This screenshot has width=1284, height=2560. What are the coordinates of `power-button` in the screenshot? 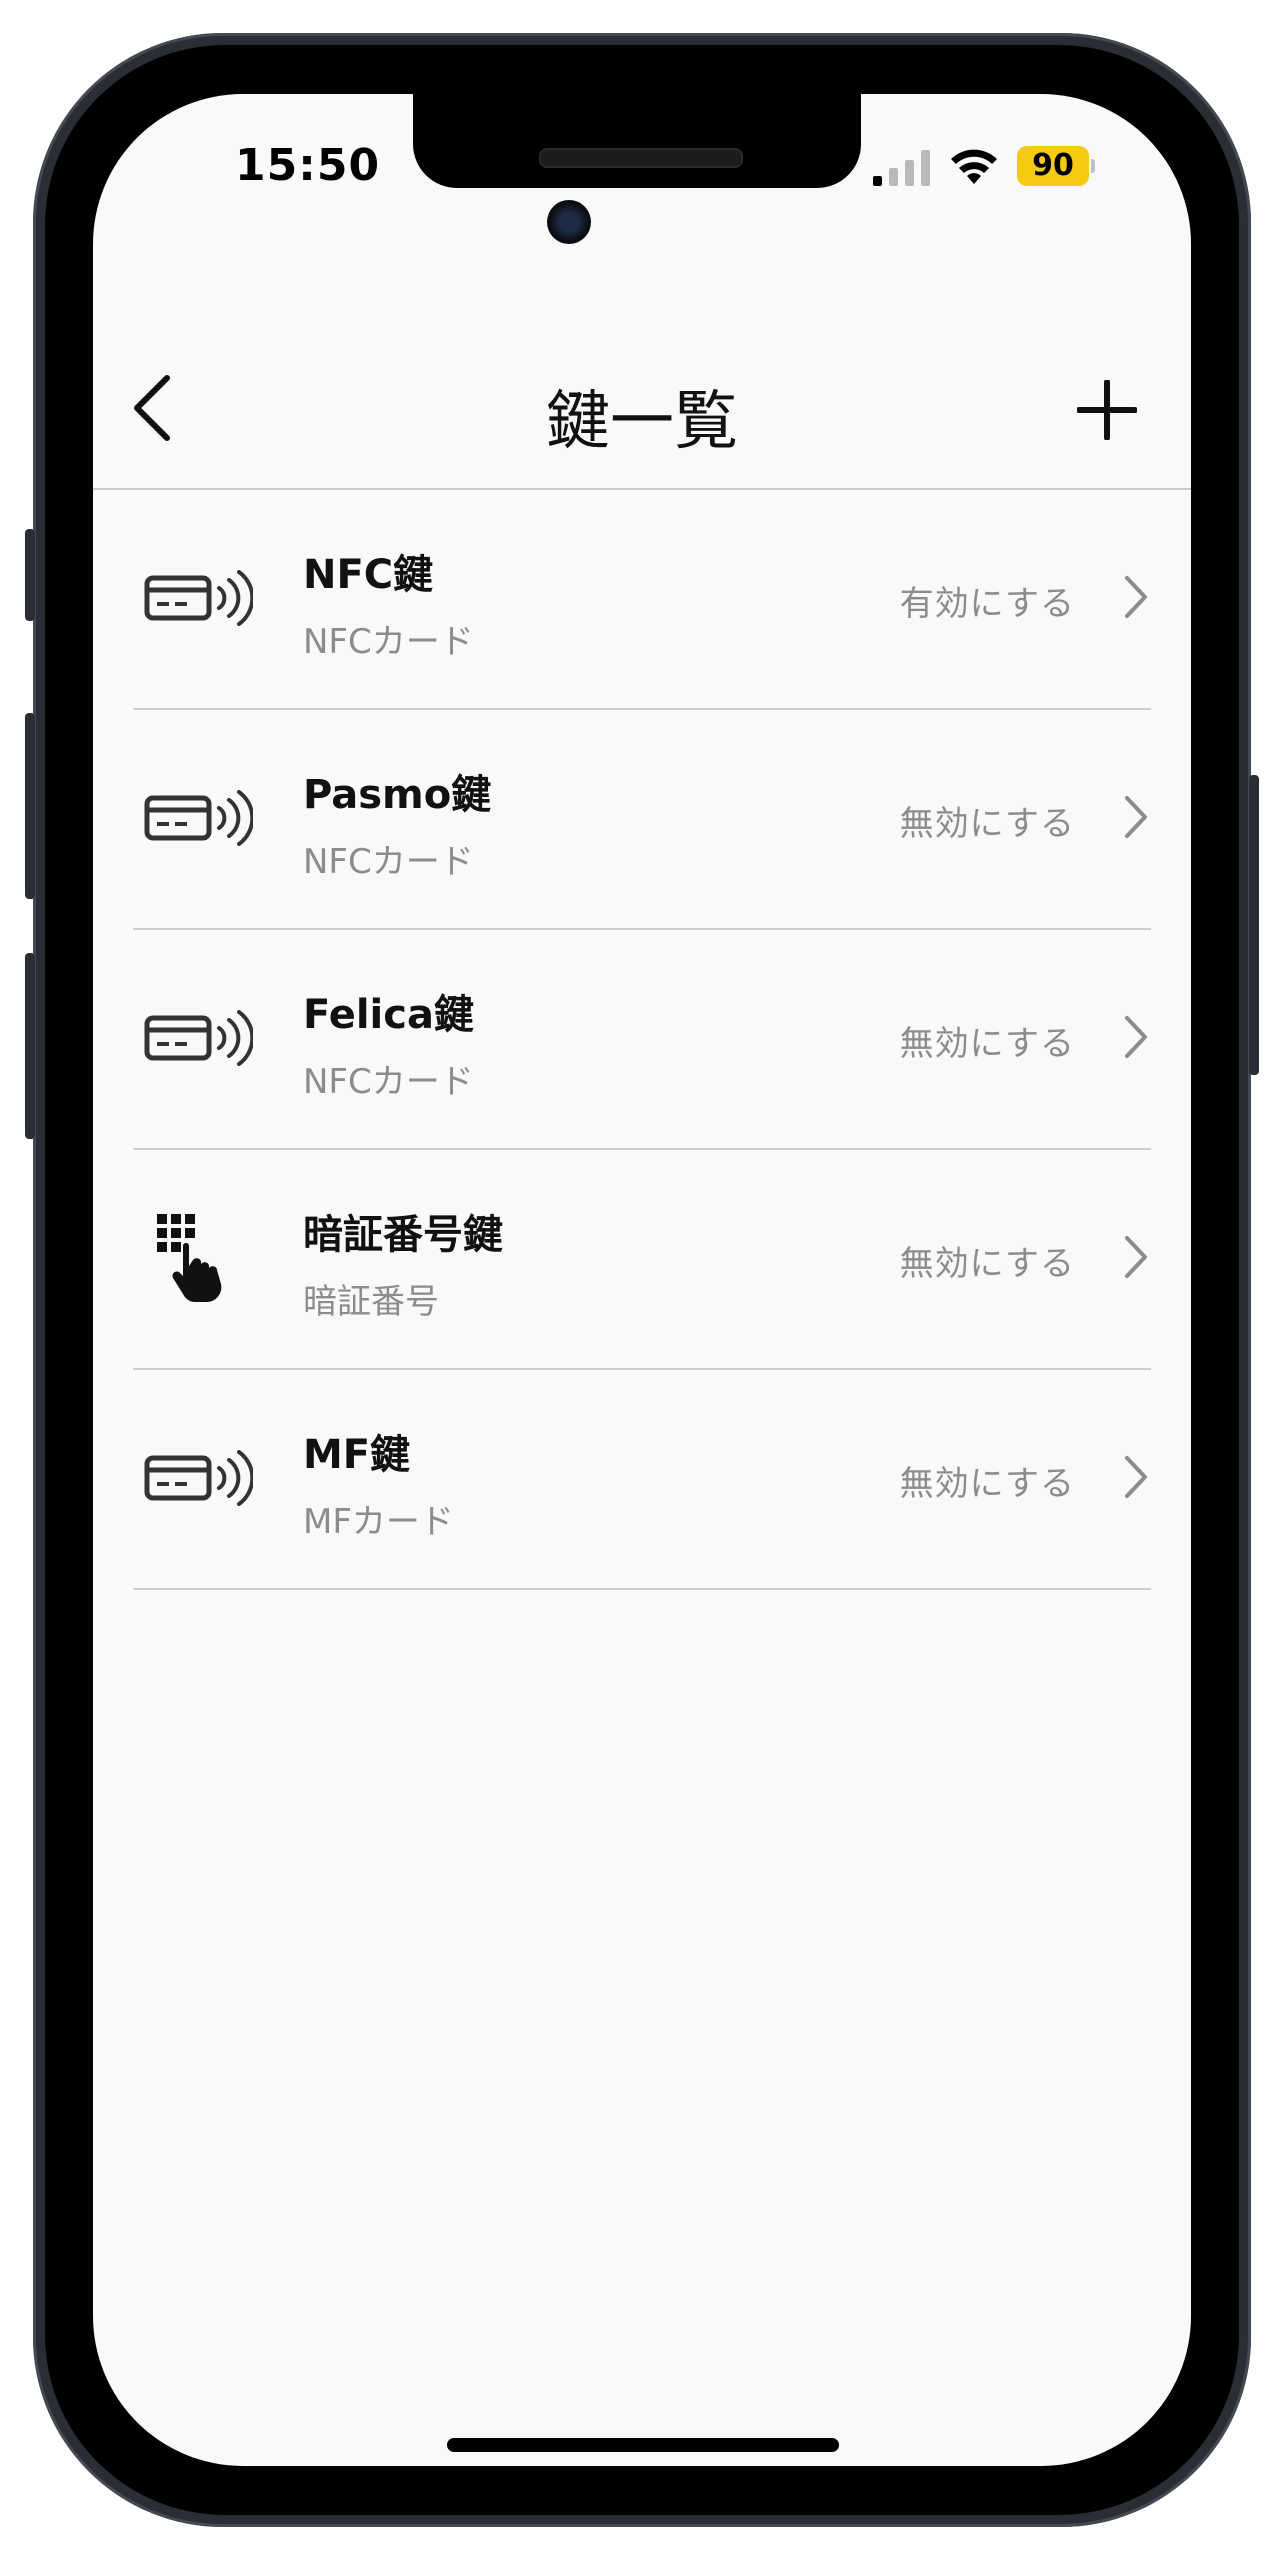 It's located at (1254, 925).